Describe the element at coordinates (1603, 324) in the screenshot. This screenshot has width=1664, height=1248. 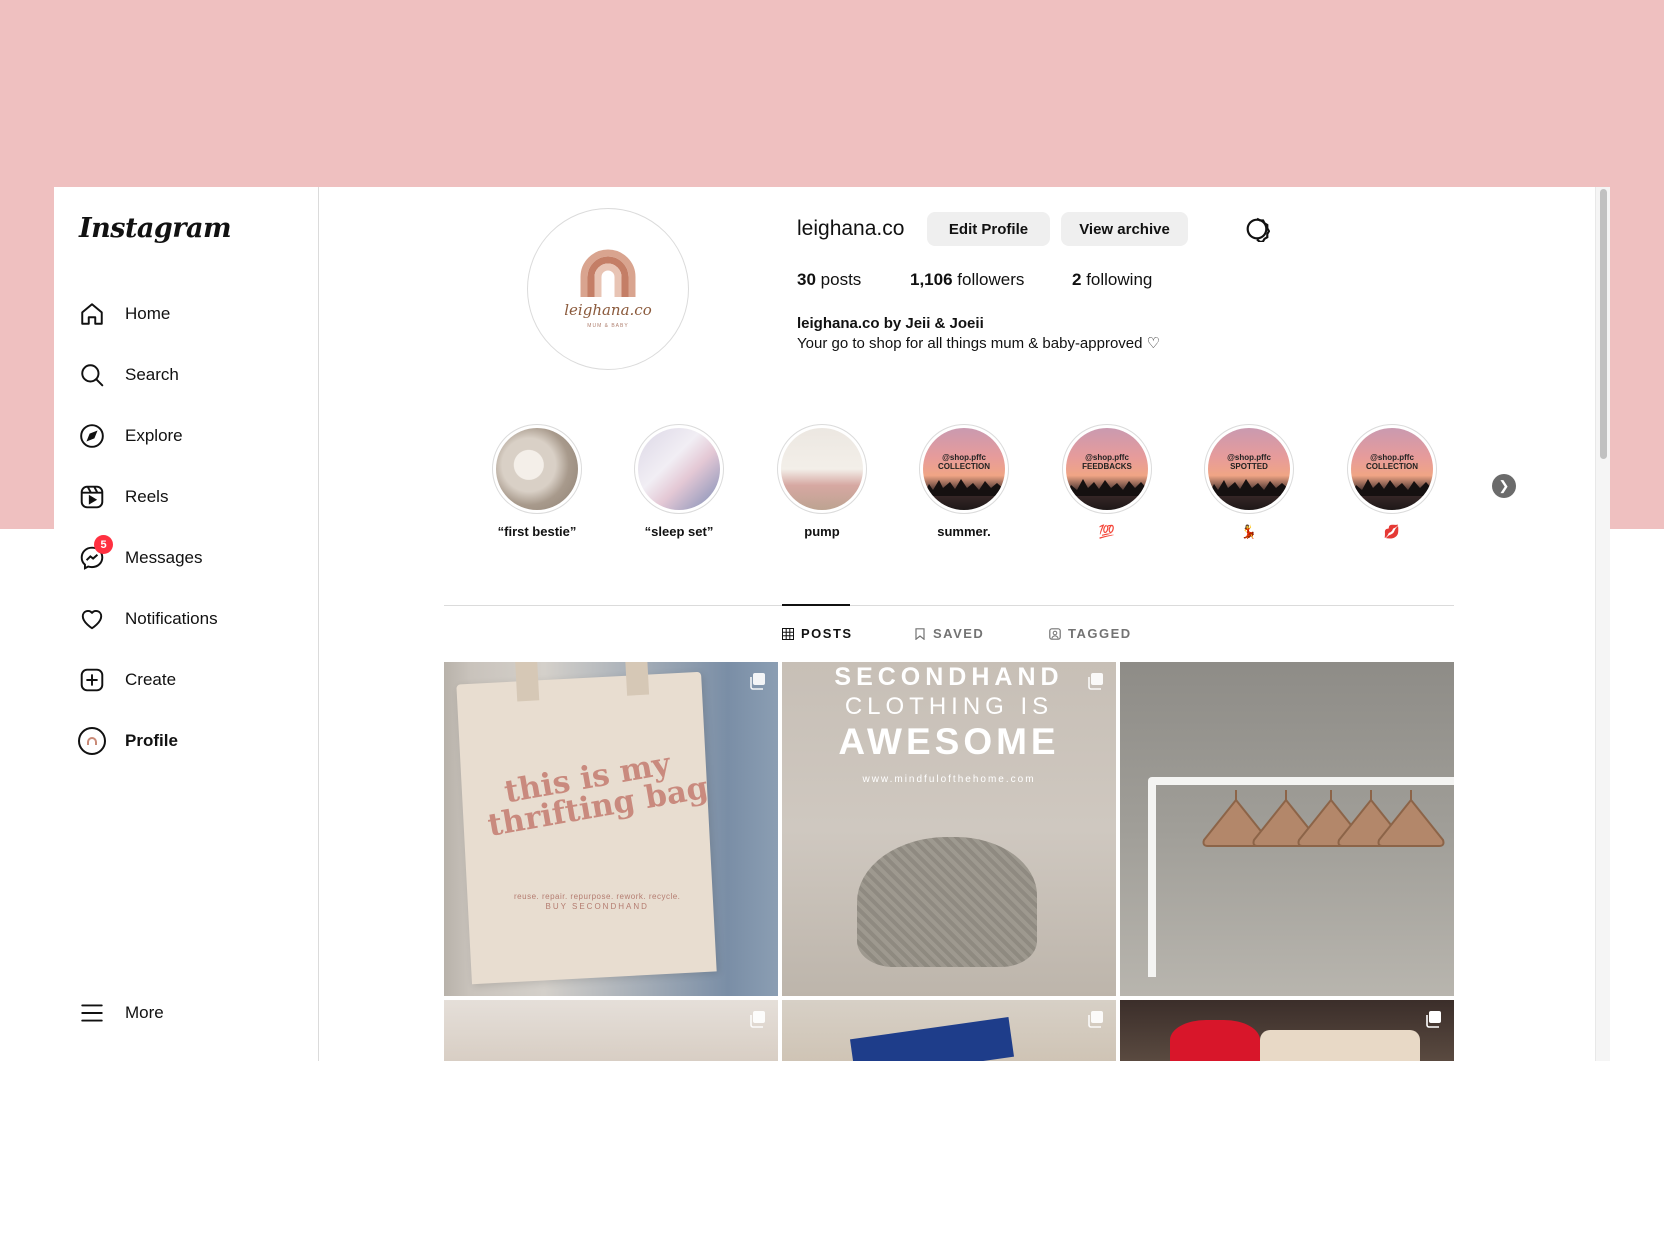
I see `scrollbar-thumb` at that location.